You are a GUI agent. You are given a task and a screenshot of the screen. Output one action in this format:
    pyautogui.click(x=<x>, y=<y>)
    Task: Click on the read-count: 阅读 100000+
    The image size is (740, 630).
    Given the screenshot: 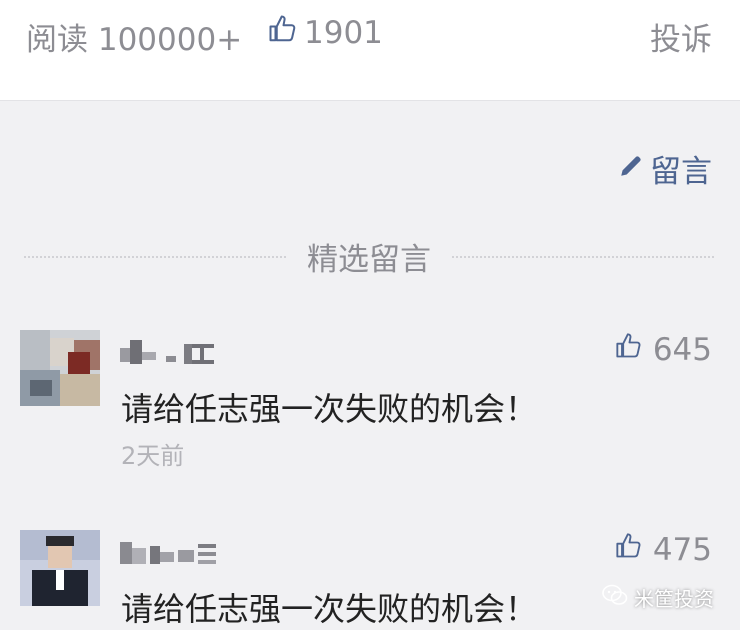 What is the action you would take?
    pyautogui.click(x=134, y=40)
    